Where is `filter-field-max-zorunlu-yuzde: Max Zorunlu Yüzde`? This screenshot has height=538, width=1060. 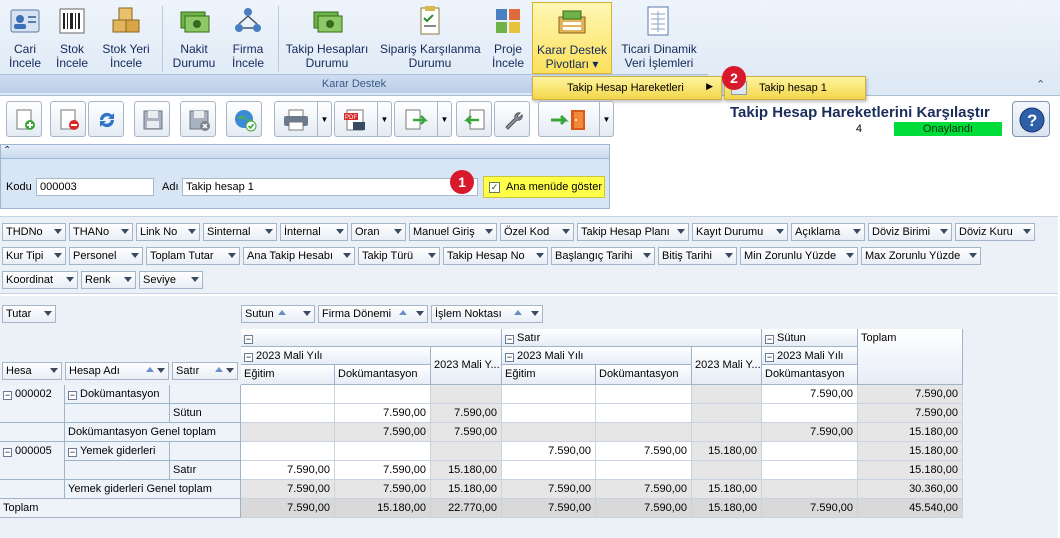
filter-field-max-zorunlu-yuzde: Max Zorunlu Yüzde is located at coordinates (921, 256).